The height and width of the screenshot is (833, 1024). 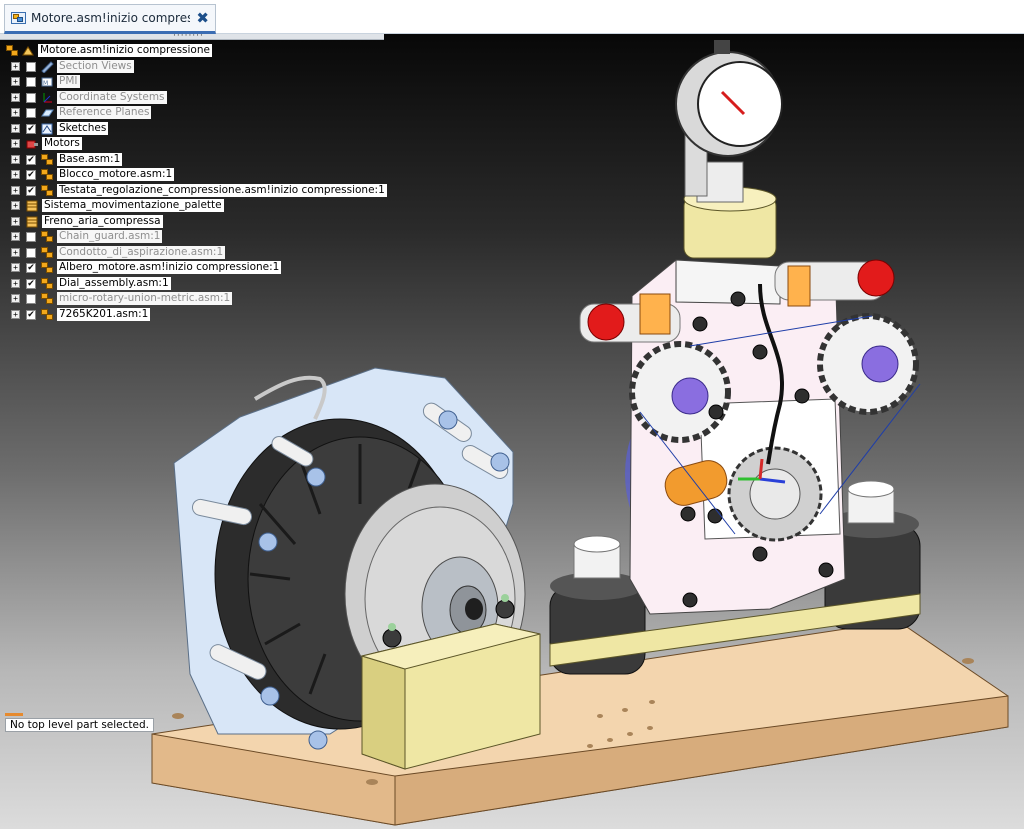 What do you see at coordinates (68, 81) in the screenshot?
I see `tree-item-label: PMI` at bounding box center [68, 81].